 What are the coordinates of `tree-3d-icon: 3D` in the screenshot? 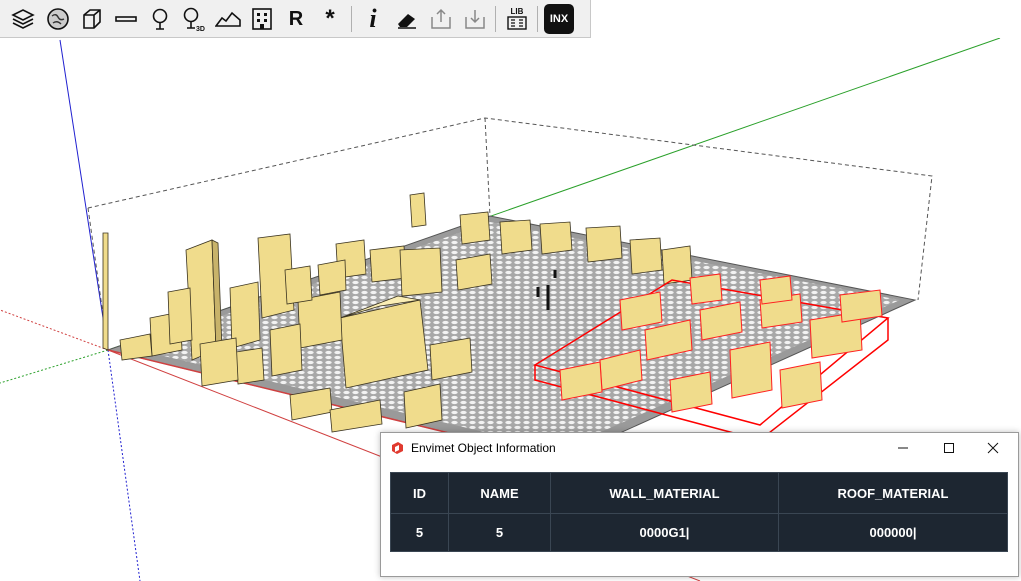 It's located at (194, 19).